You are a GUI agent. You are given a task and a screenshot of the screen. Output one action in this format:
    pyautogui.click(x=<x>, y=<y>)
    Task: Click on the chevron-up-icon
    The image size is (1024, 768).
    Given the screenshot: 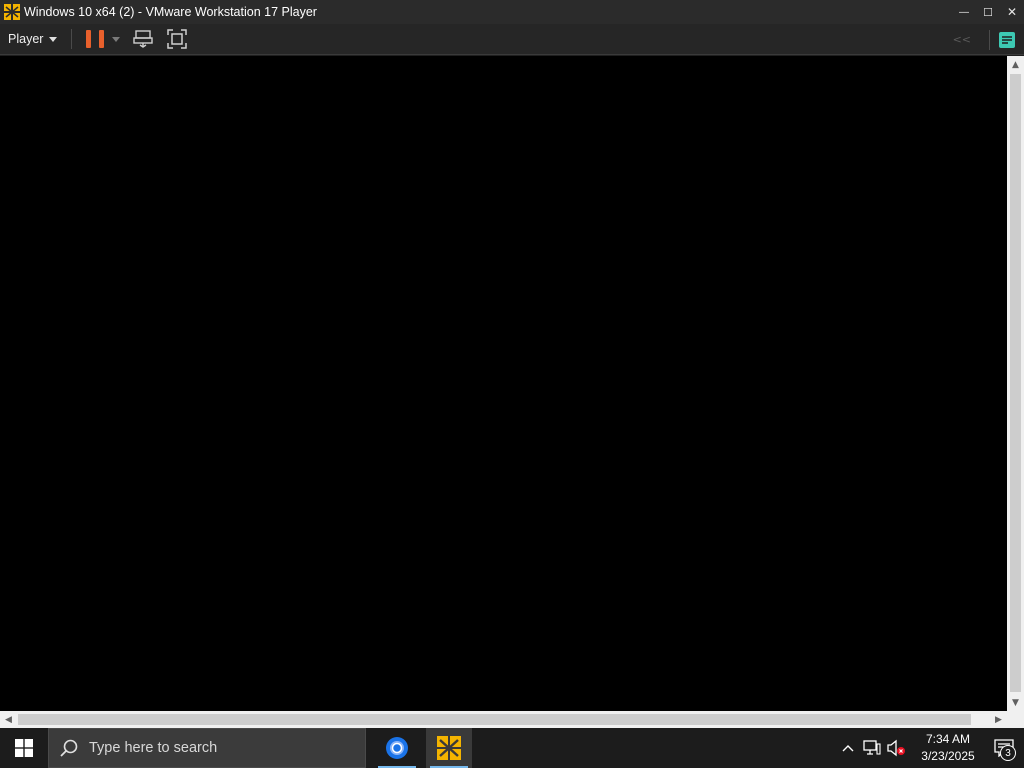 What is the action you would take?
    pyautogui.click(x=848, y=748)
    